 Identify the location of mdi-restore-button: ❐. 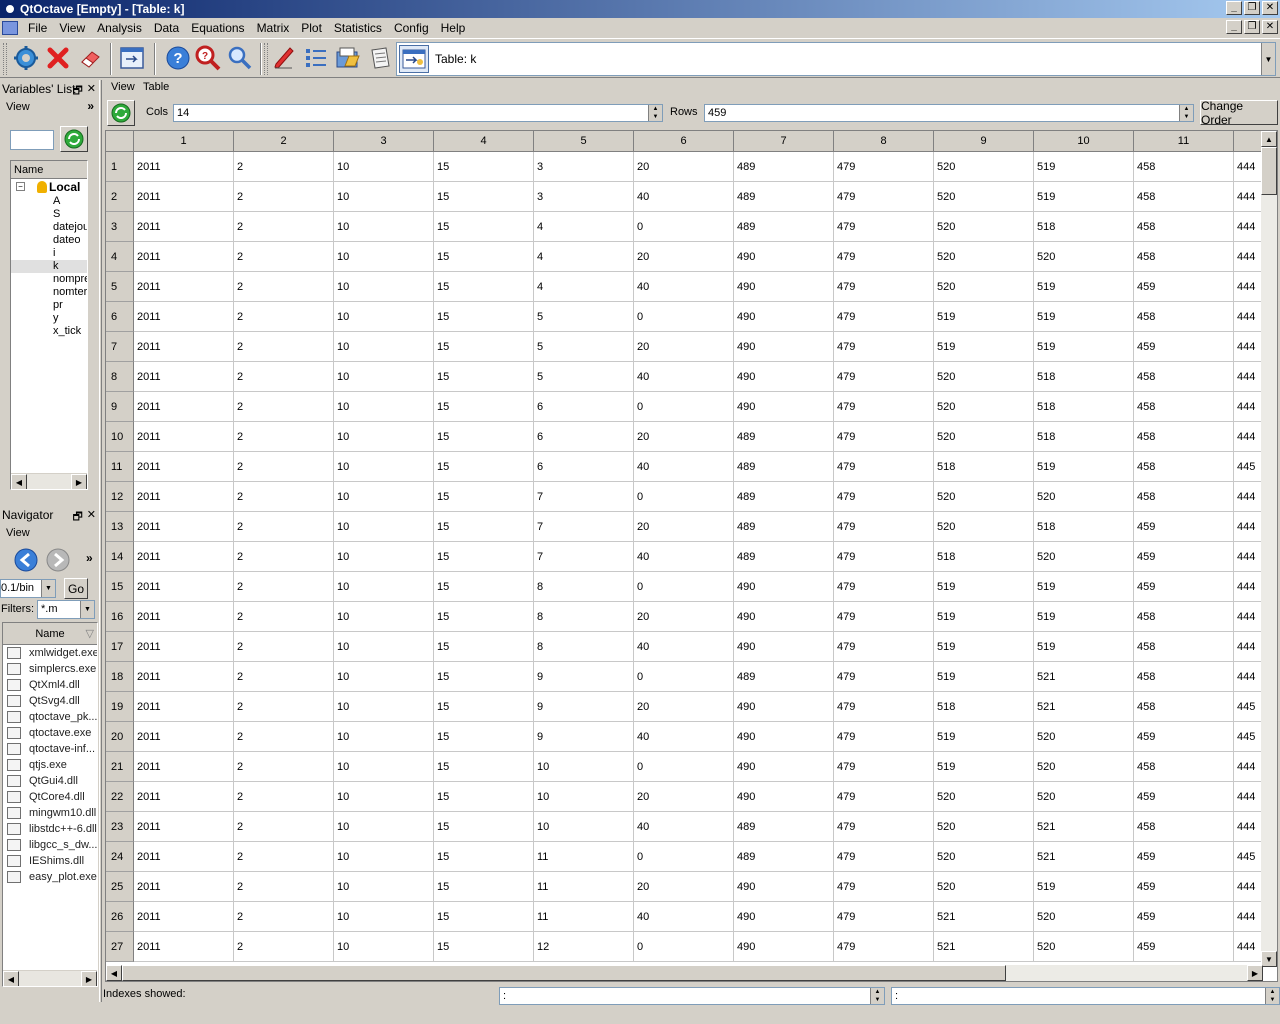
(1252, 27).